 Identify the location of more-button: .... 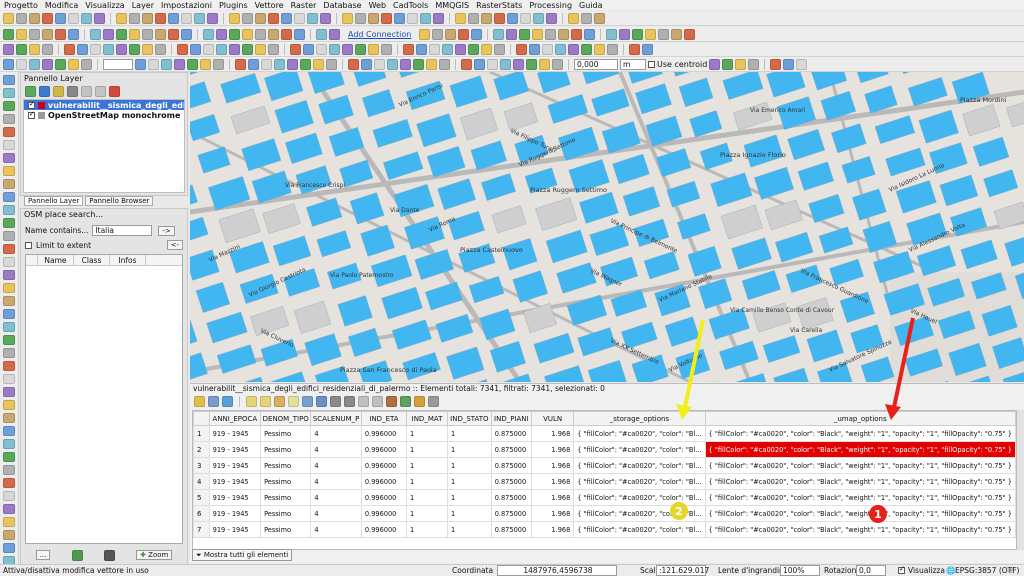
(43, 555).